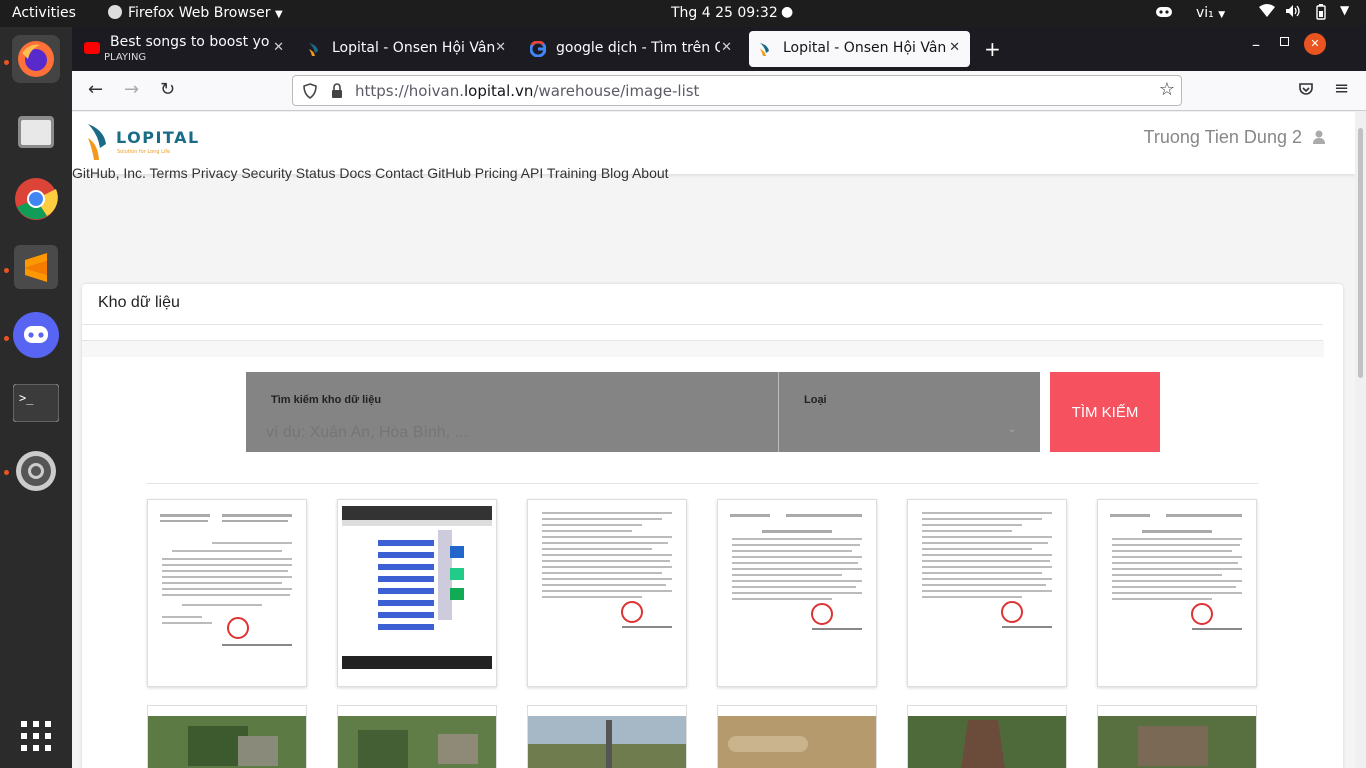 The image size is (1366, 768). I want to click on scrollbar-thumb, so click(1360, 253).